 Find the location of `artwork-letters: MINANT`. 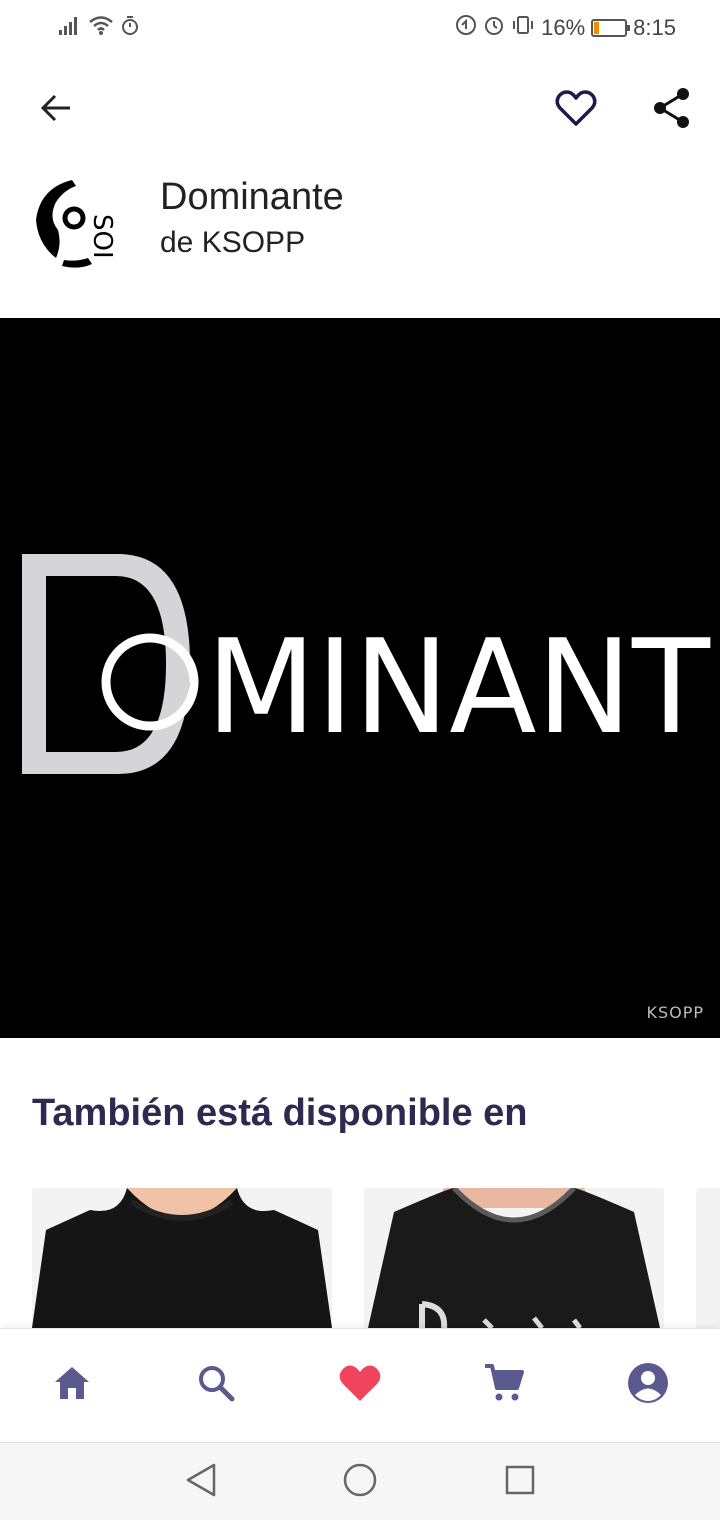

artwork-letters: MINANT is located at coordinates (458, 687).